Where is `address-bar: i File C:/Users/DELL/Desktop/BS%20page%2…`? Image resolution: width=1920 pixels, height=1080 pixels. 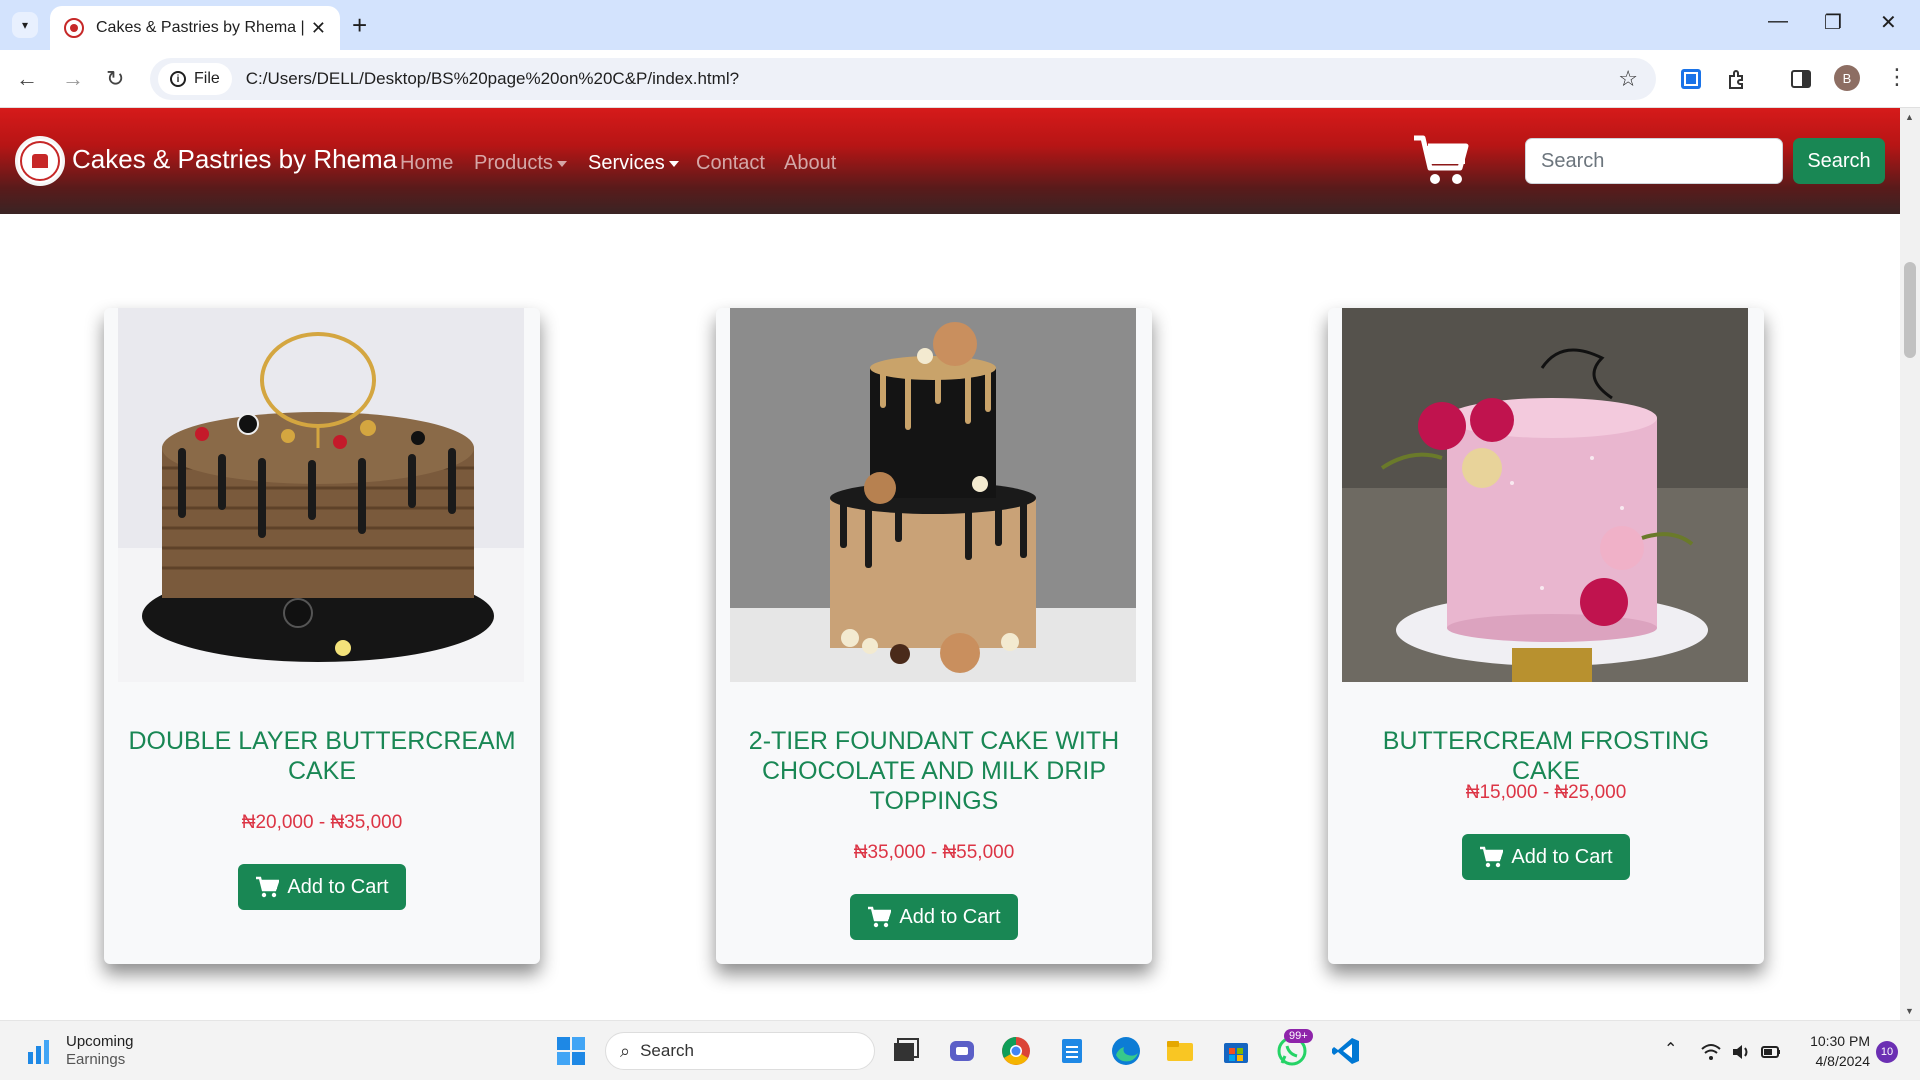 address-bar: i File C:/Users/DELL/Desktop/BS%20page%2… is located at coordinates (903, 79).